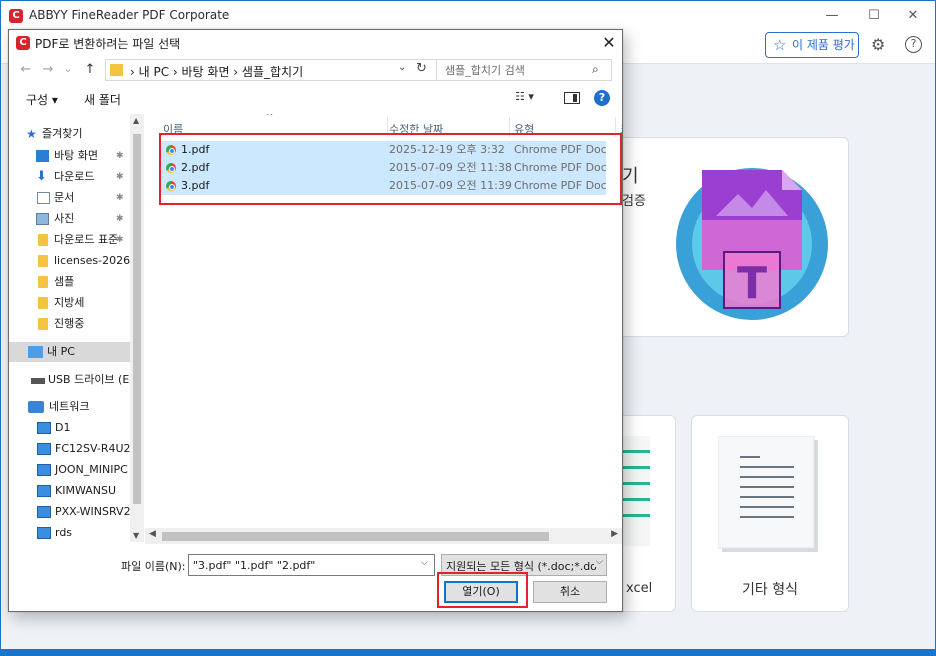 Image resolution: width=936 pixels, height=656 pixels. What do you see at coordinates (874, 16) in the screenshot?
I see `maximize-button: ☐` at bounding box center [874, 16].